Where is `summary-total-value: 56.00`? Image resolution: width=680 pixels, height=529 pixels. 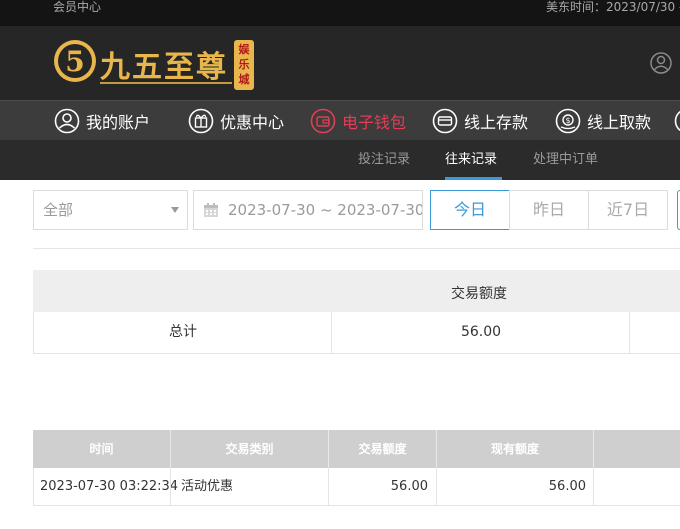
summary-total-value: 56.00 is located at coordinates (481, 332).